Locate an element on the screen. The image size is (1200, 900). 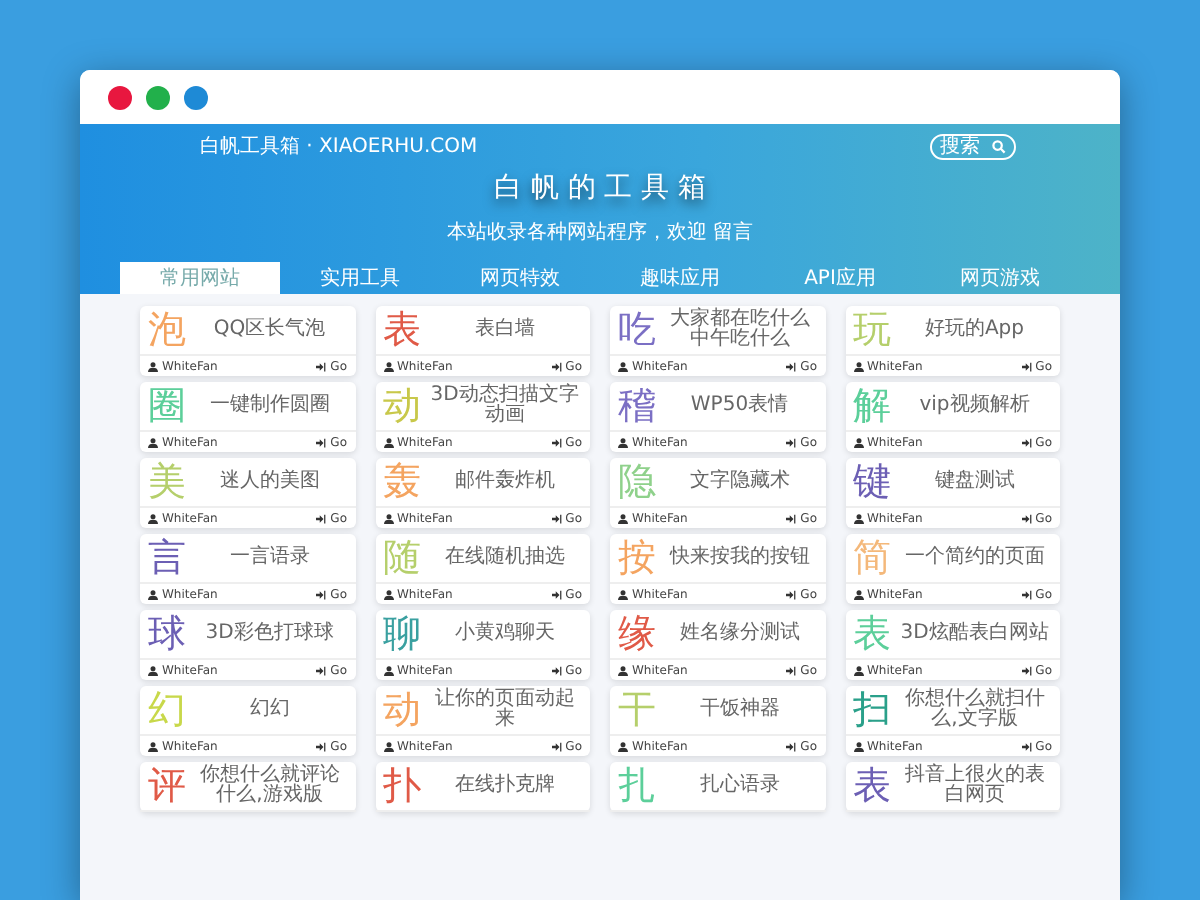
tool-description: 快来按我的按钮 is located at coordinates (739, 558).